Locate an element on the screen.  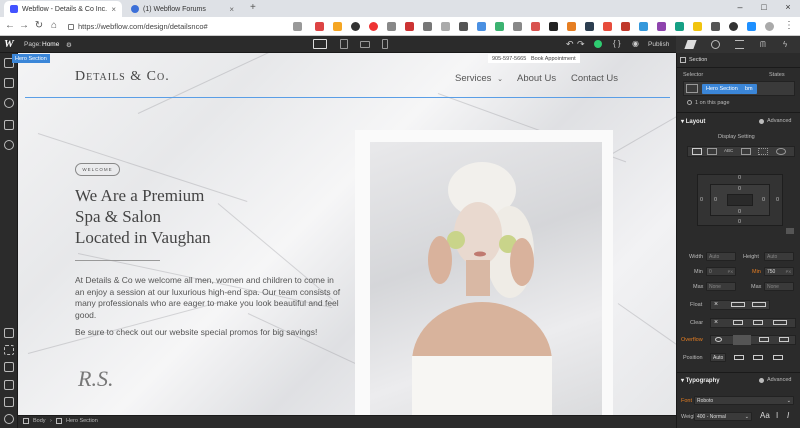
nav-link-about: About Us is located at coordinates (536, 78).